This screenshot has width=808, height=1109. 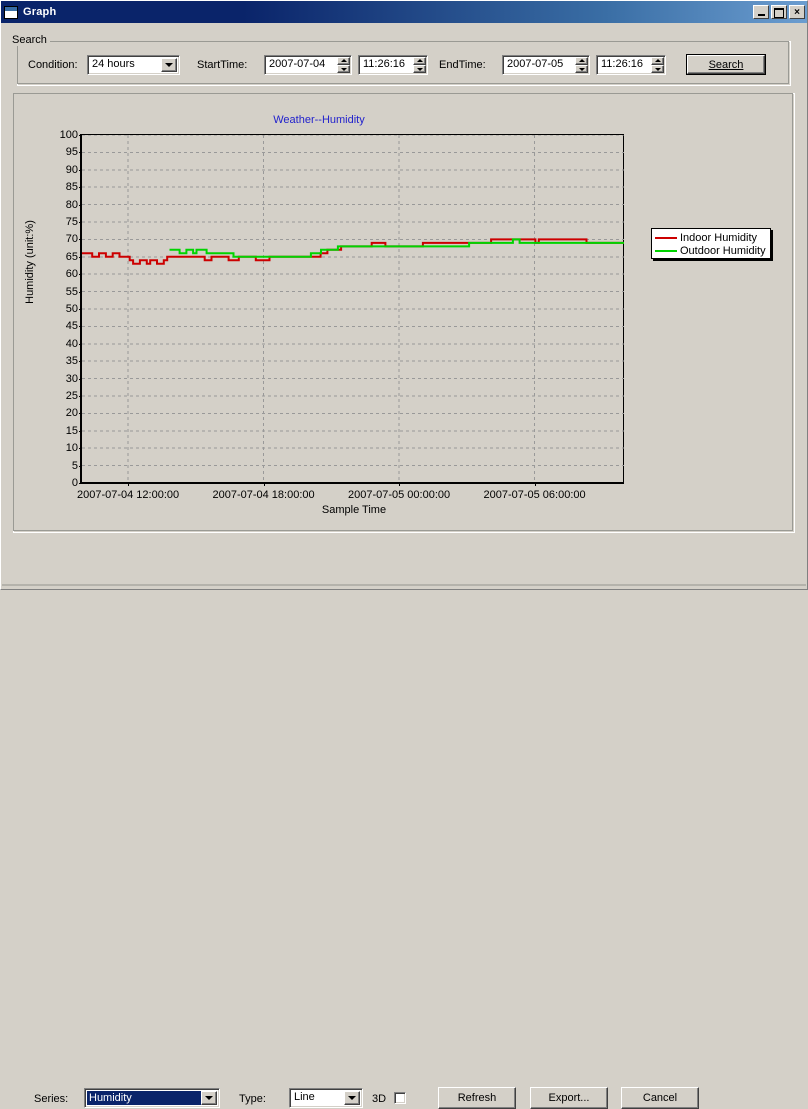 I want to click on starttime-date-field: 2007-07-04, so click(x=308, y=65).